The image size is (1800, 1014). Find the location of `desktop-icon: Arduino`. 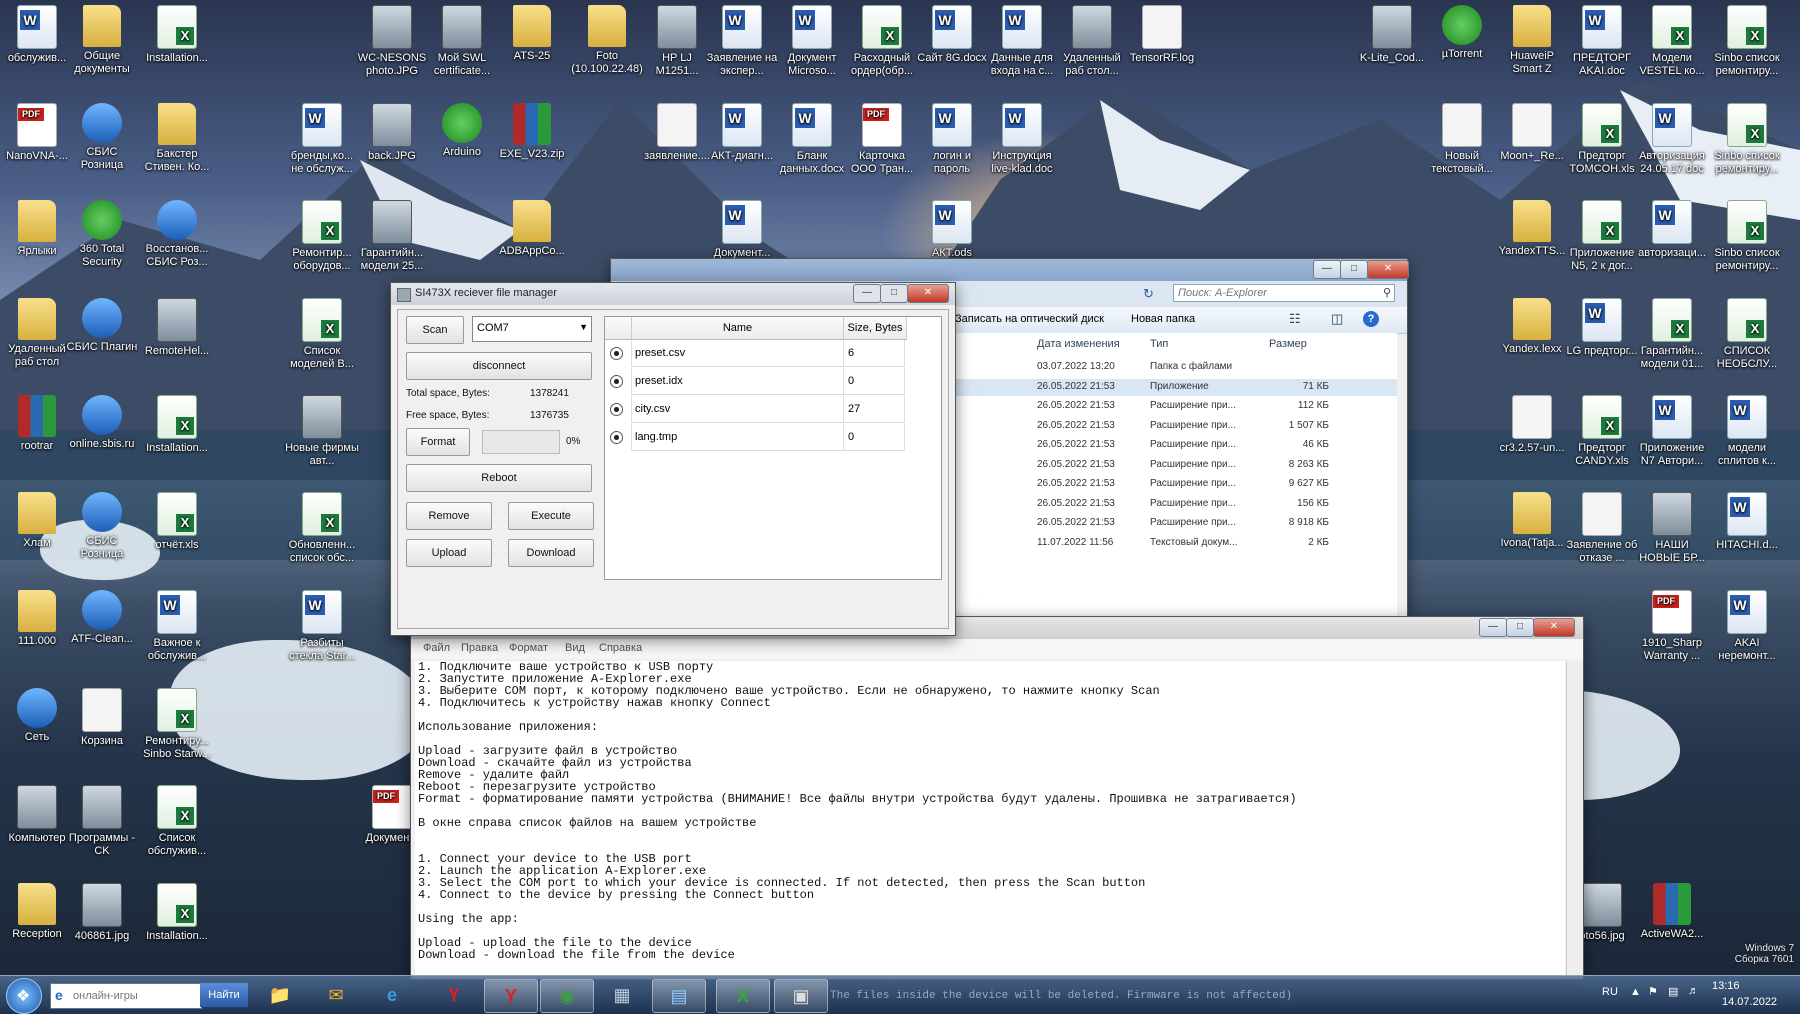

desktop-icon: Arduino is located at coordinates (462, 131).